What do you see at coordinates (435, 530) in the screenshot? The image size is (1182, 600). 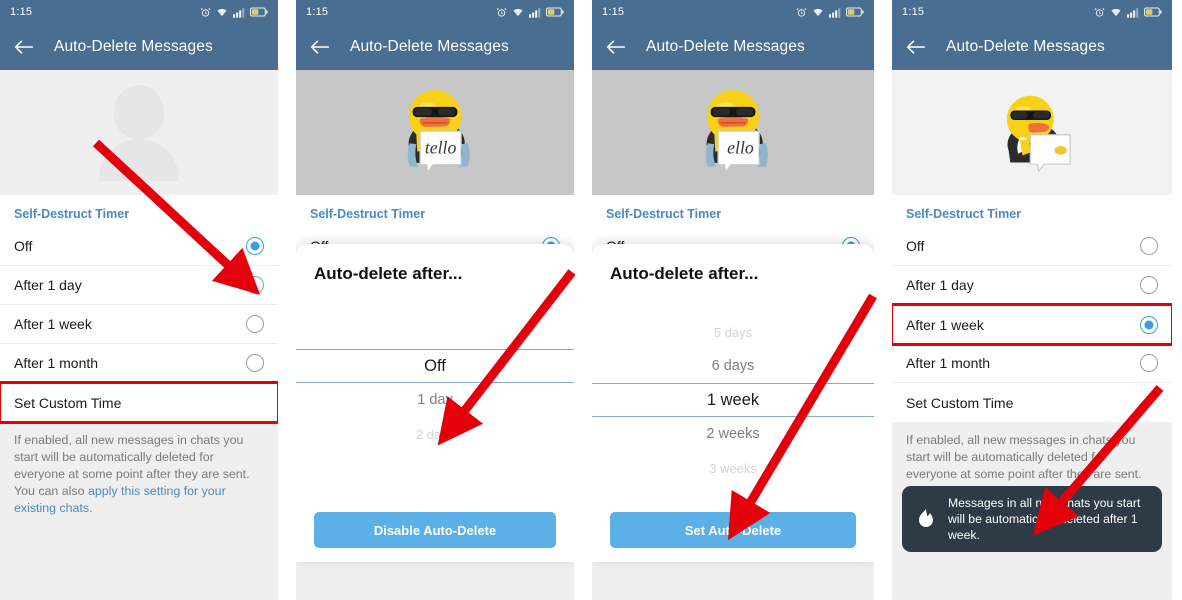 I see `disable-auto-delete-button: Disable Auto-Delete` at bounding box center [435, 530].